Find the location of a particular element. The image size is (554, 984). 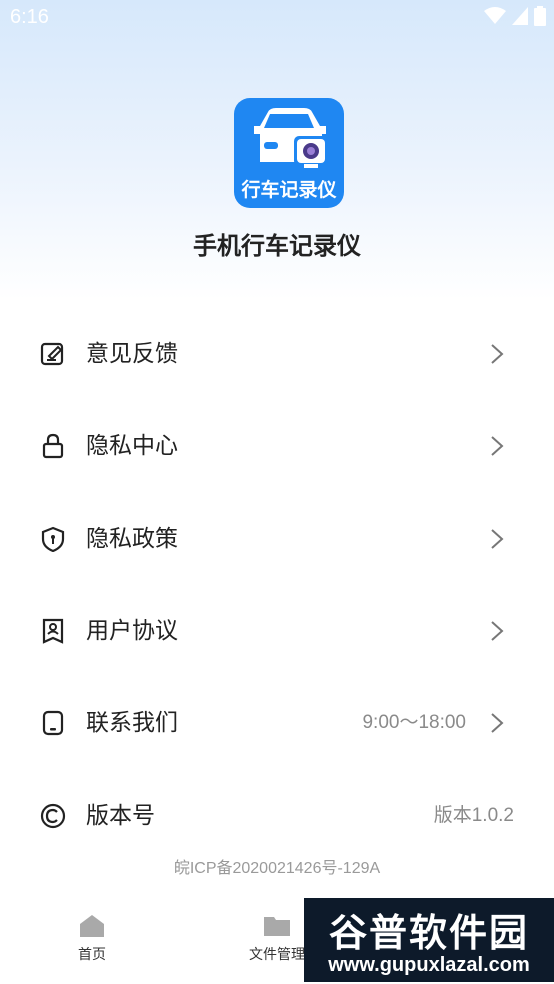

app-name: 手机行车记录仪 is located at coordinates (277, 246).